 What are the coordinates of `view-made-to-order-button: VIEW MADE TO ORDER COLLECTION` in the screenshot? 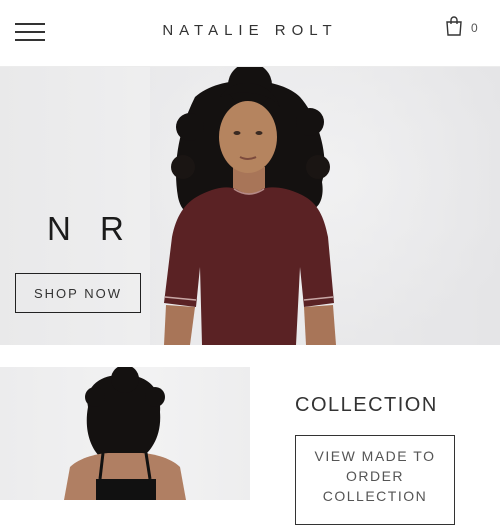 It's located at (375, 480).